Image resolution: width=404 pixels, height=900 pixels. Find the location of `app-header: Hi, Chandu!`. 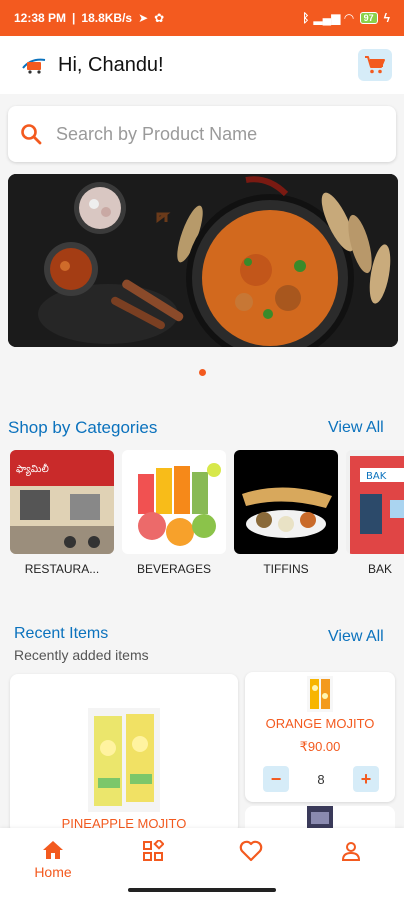

app-header: Hi, Chandu! is located at coordinates (202, 65).